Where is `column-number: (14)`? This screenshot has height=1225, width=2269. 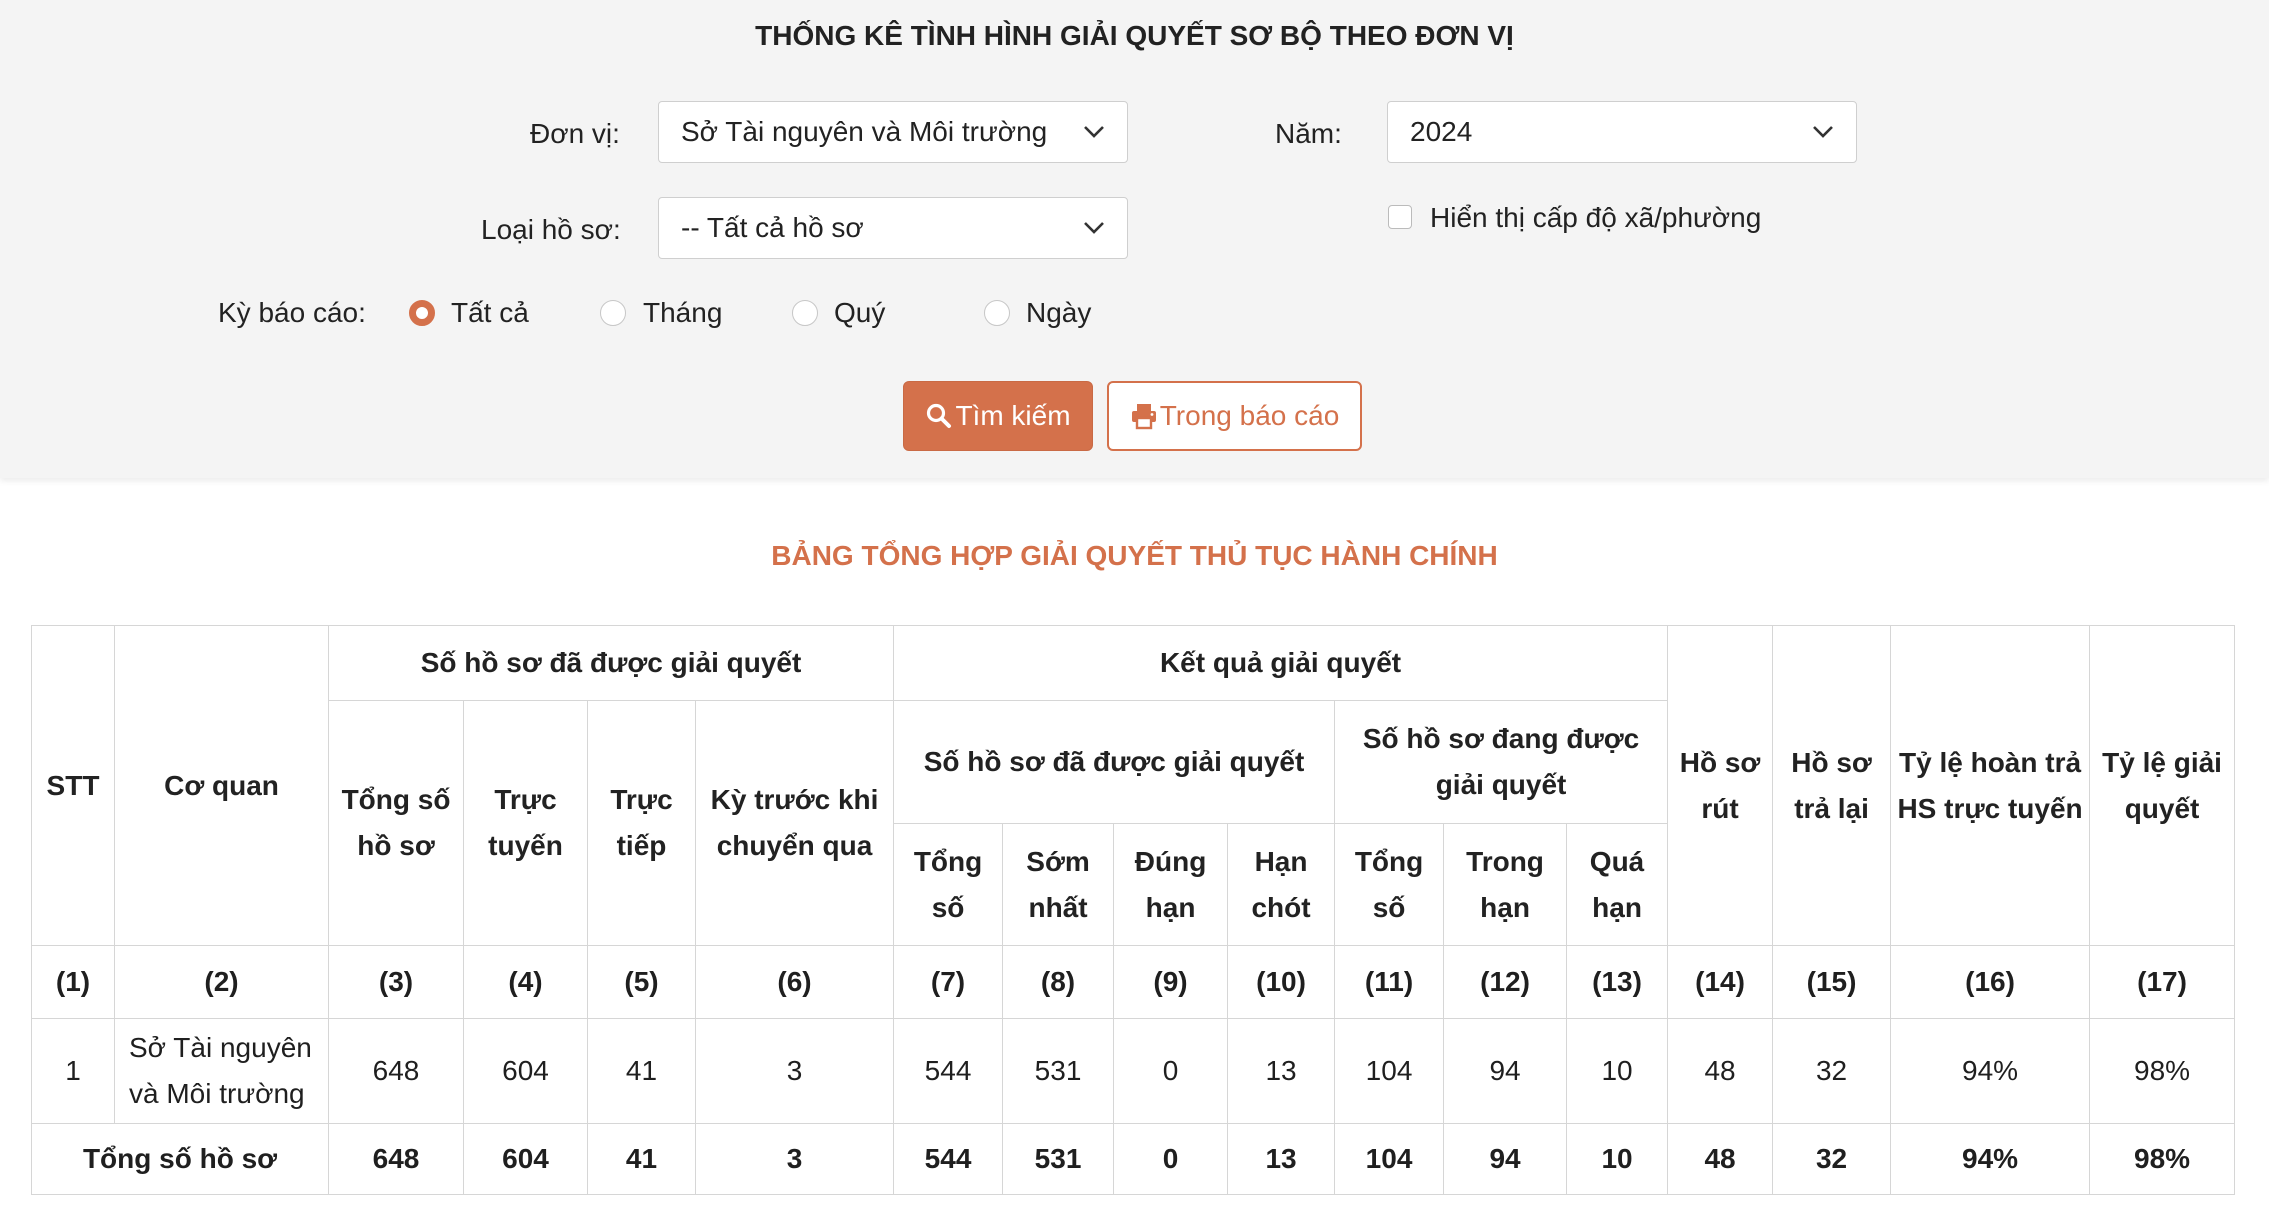
column-number: (14) is located at coordinates (1720, 982).